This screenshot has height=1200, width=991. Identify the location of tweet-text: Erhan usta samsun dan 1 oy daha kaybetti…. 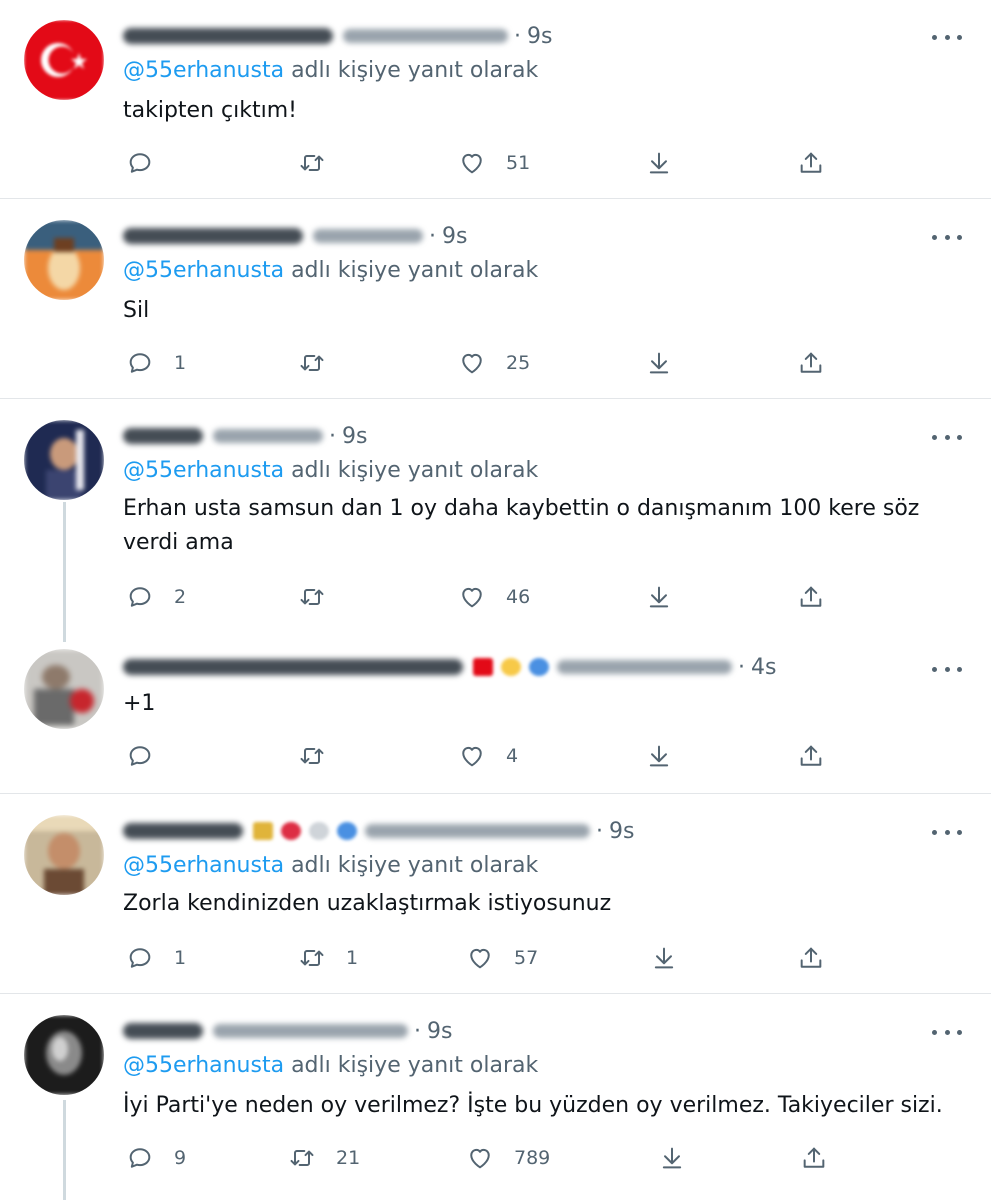
(521, 525).